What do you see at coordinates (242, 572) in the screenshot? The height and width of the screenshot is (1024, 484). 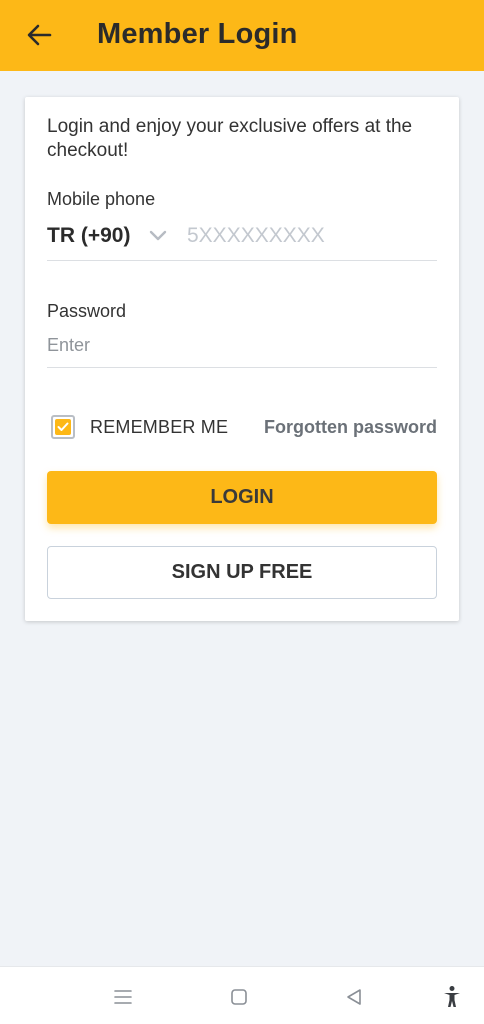 I see `sign-up-button: SIGN UP FREE` at bounding box center [242, 572].